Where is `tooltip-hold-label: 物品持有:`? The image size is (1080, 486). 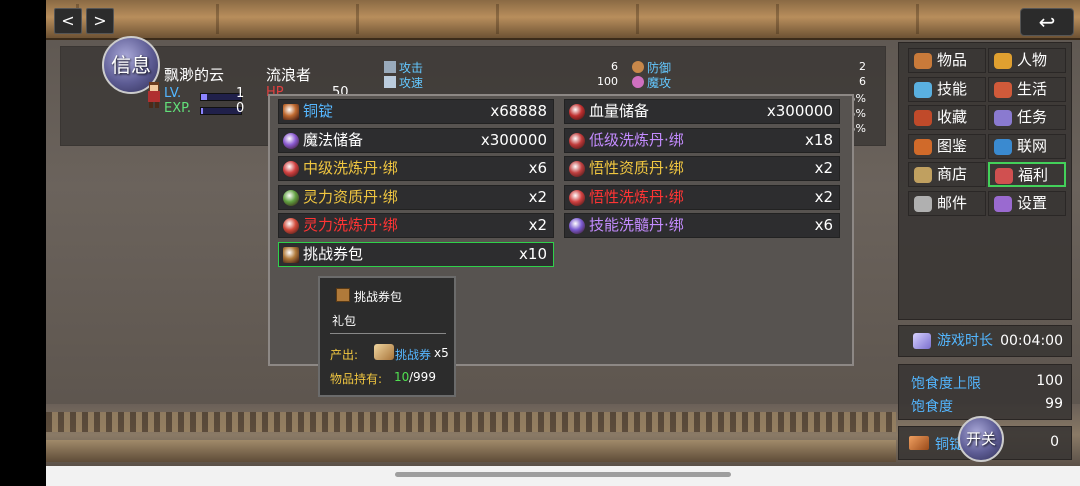 tooltip-hold-label: 物品持有: is located at coordinates (356, 379).